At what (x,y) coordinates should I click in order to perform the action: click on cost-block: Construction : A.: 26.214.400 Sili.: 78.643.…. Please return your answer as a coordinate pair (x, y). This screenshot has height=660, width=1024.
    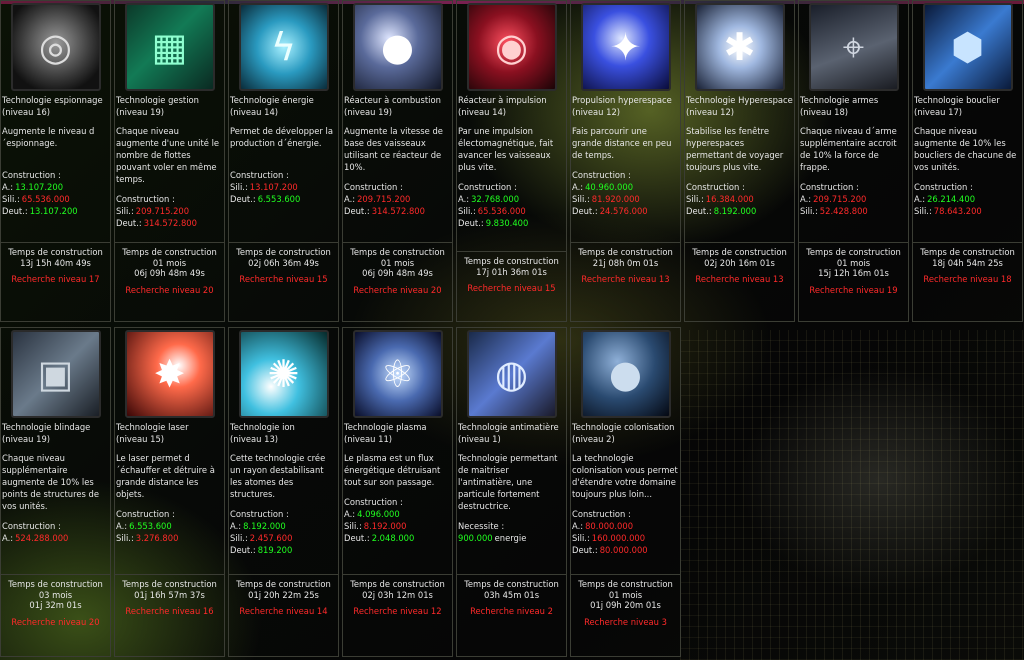
    Looking at the image, I should click on (967, 195).